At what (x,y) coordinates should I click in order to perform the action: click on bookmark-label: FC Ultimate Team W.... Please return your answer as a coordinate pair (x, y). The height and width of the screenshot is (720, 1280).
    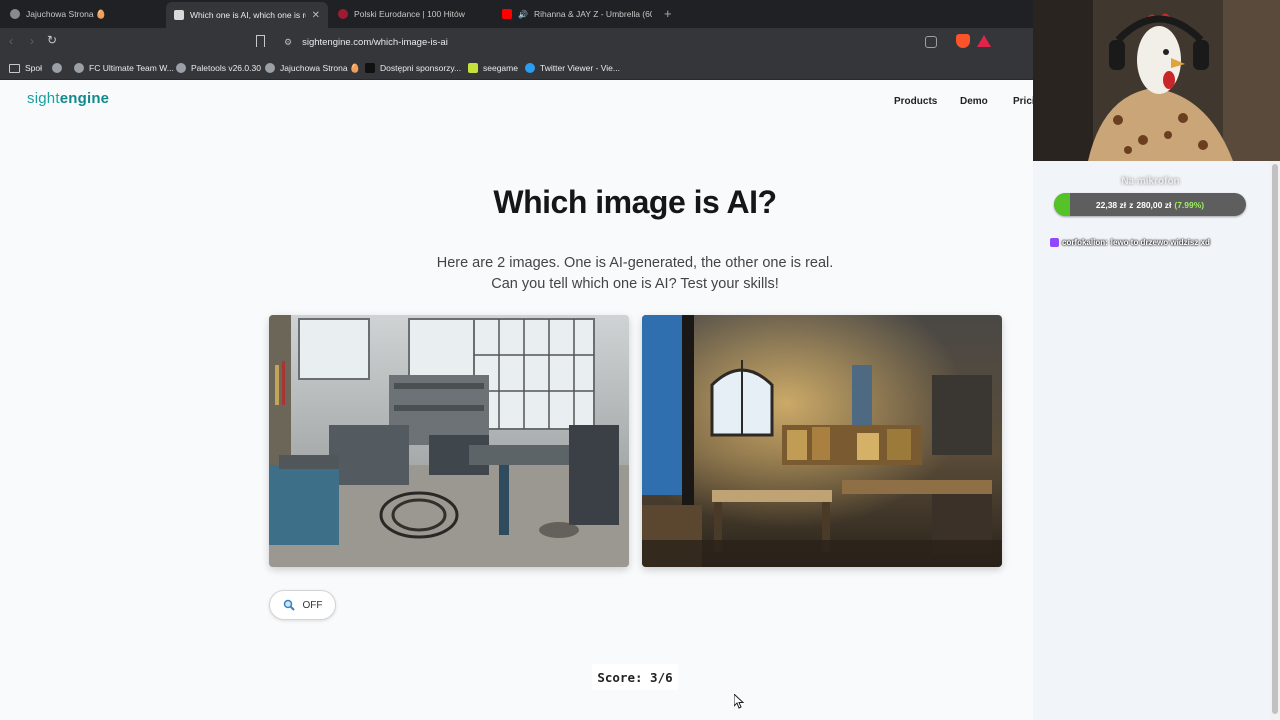
    Looking at the image, I should click on (131, 68).